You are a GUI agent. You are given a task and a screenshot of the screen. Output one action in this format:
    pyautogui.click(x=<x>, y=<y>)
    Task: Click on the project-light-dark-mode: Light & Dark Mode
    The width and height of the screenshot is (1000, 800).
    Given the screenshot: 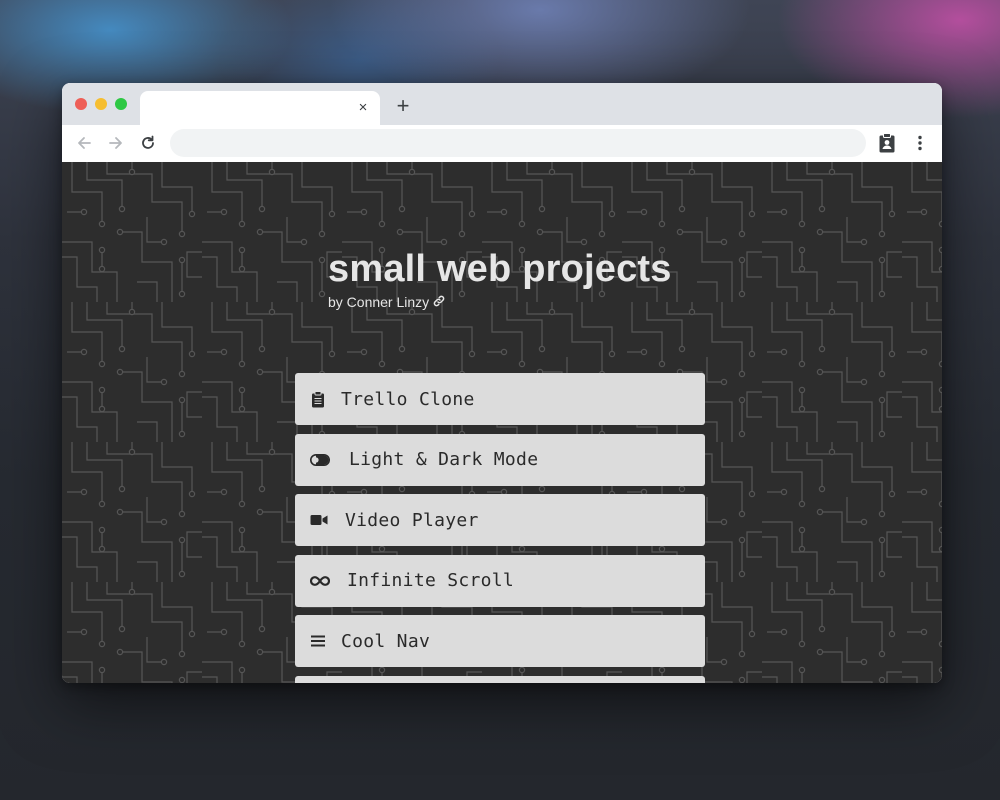 What is the action you would take?
    pyautogui.click(x=500, y=459)
    